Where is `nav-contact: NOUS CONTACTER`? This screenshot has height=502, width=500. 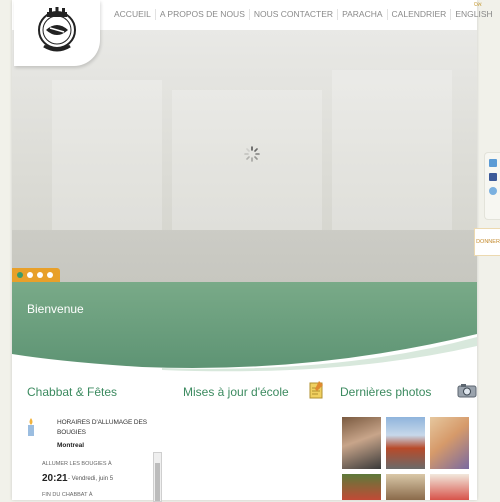 nav-contact: NOUS CONTACTER is located at coordinates (294, 14).